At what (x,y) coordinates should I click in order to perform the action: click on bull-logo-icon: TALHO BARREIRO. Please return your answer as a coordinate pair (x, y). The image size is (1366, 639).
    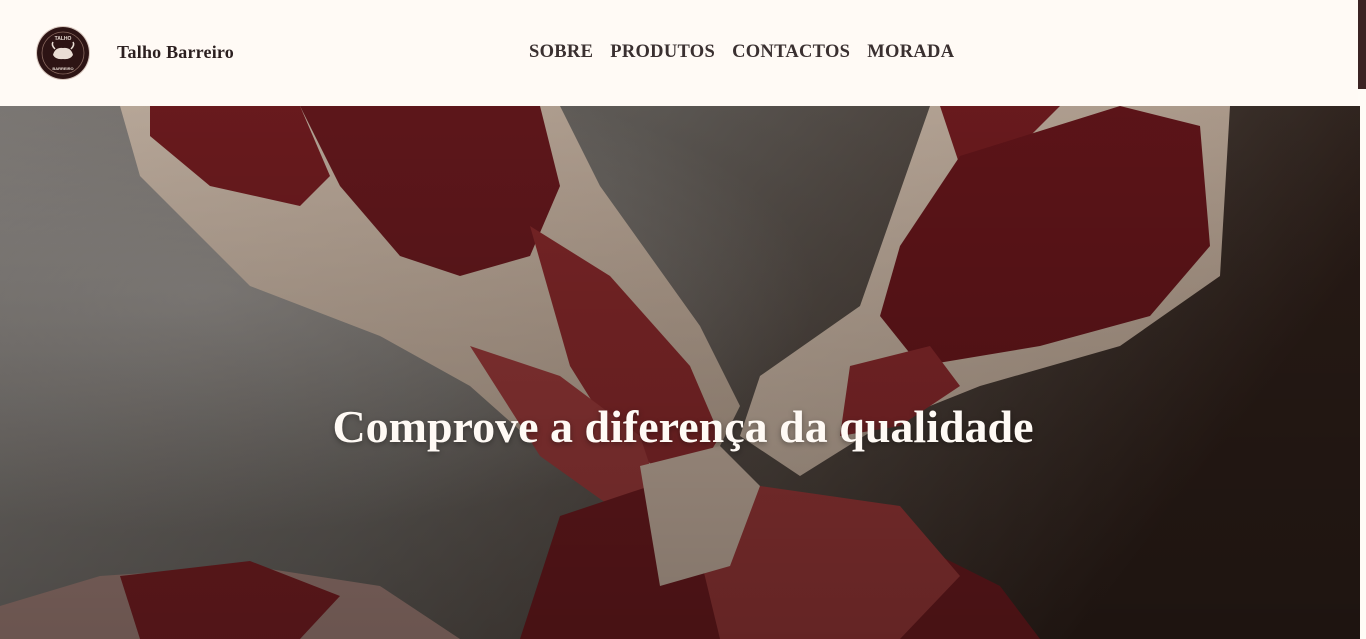
    Looking at the image, I should click on (63, 53).